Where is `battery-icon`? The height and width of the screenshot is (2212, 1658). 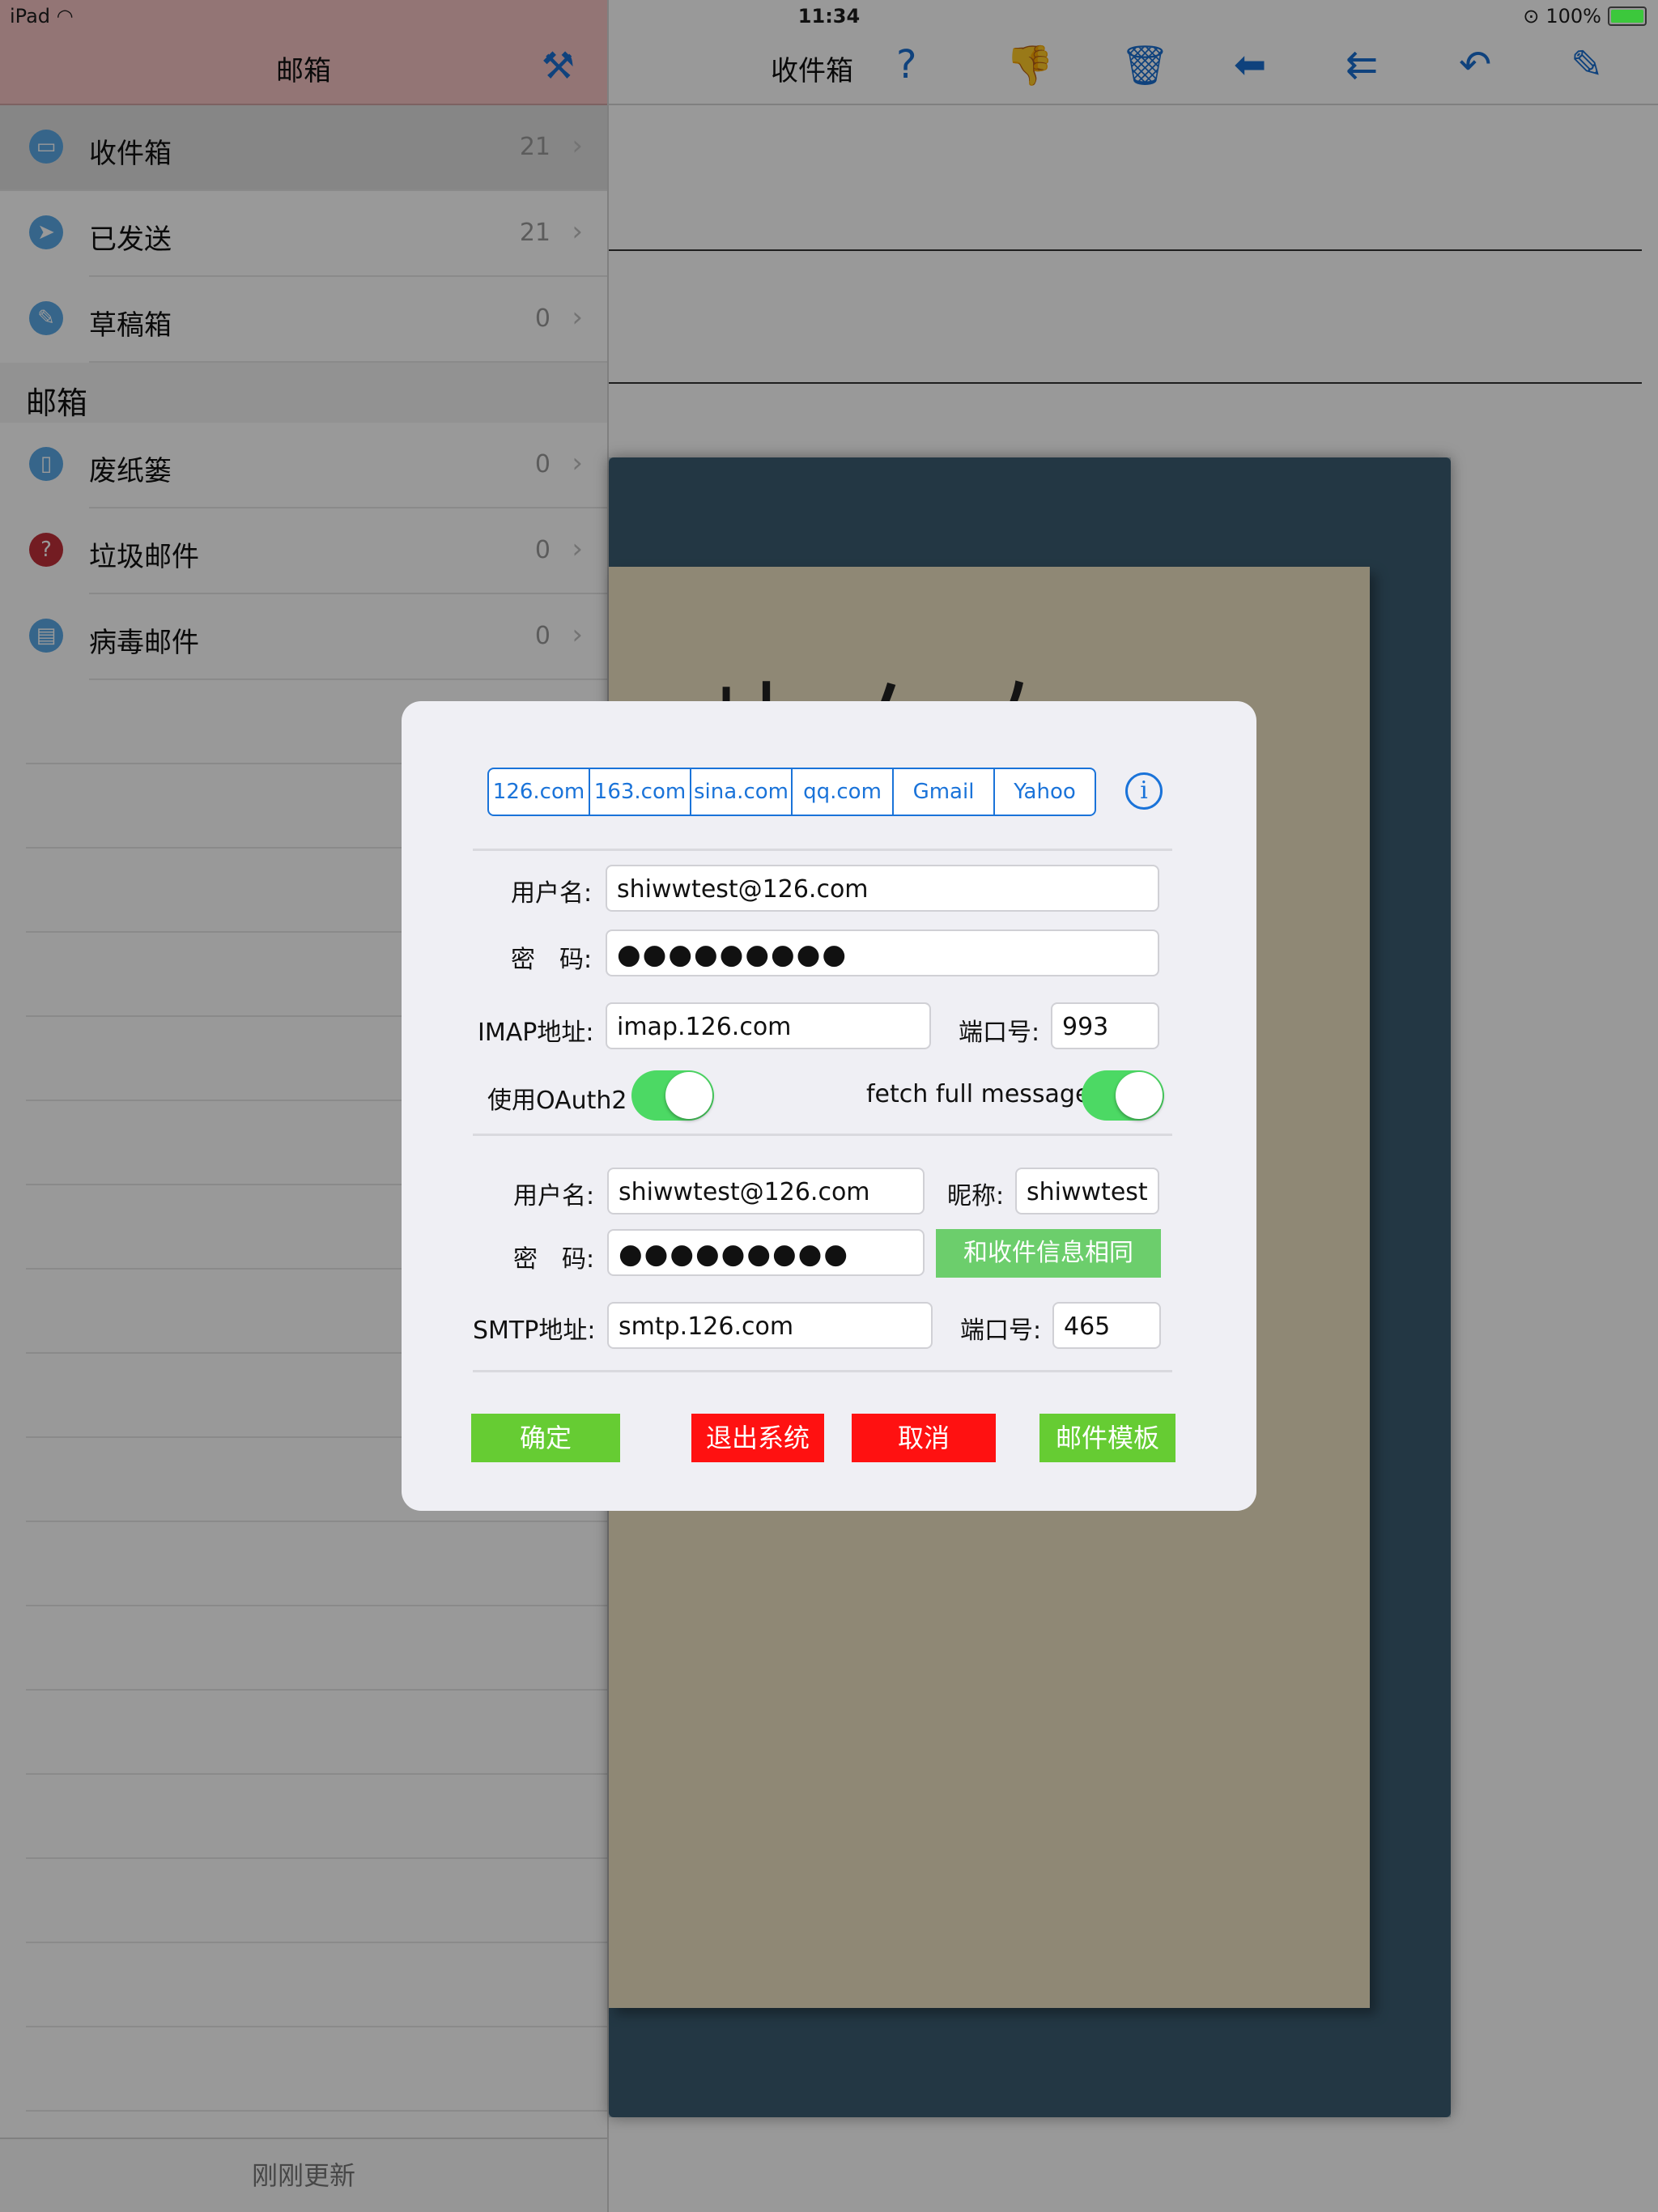
battery-icon is located at coordinates (1627, 16).